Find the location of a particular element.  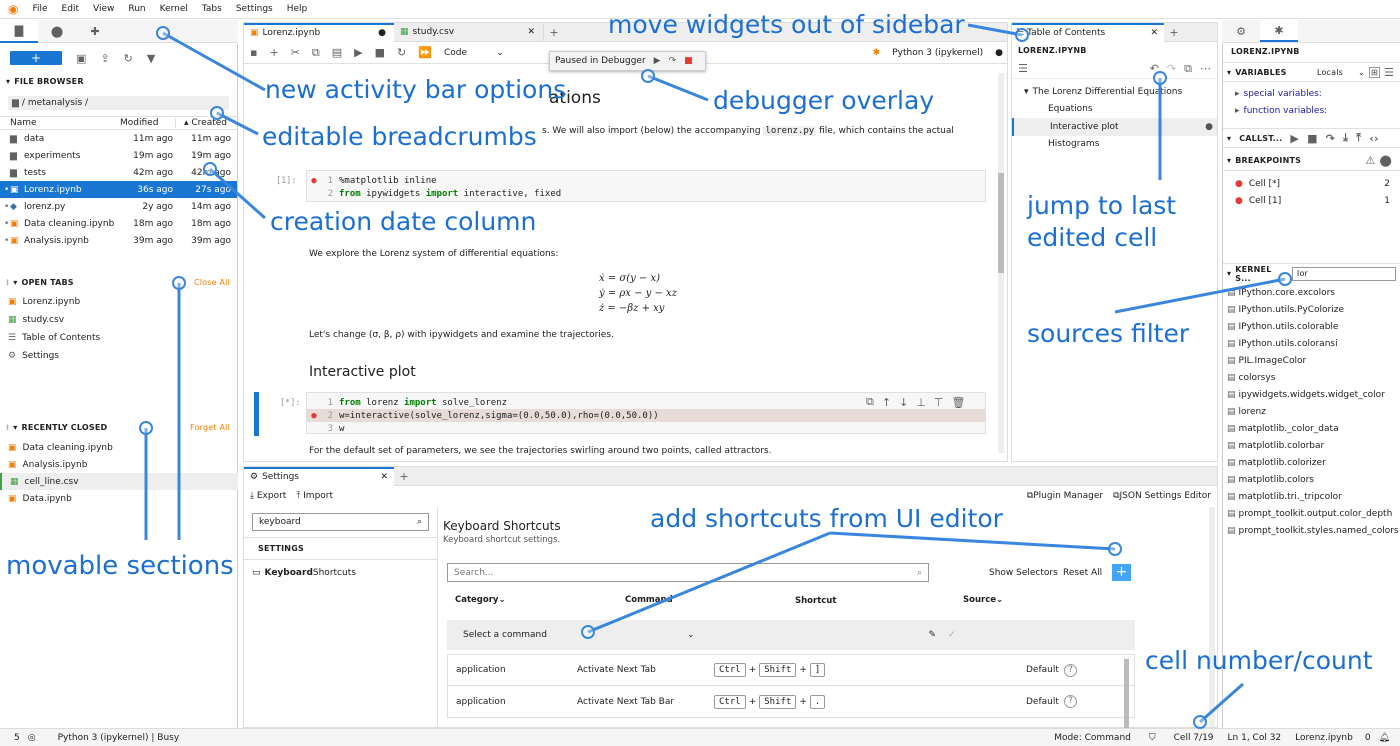

callout-sources-filter: sources filter is located at coordinates (1108, 333).